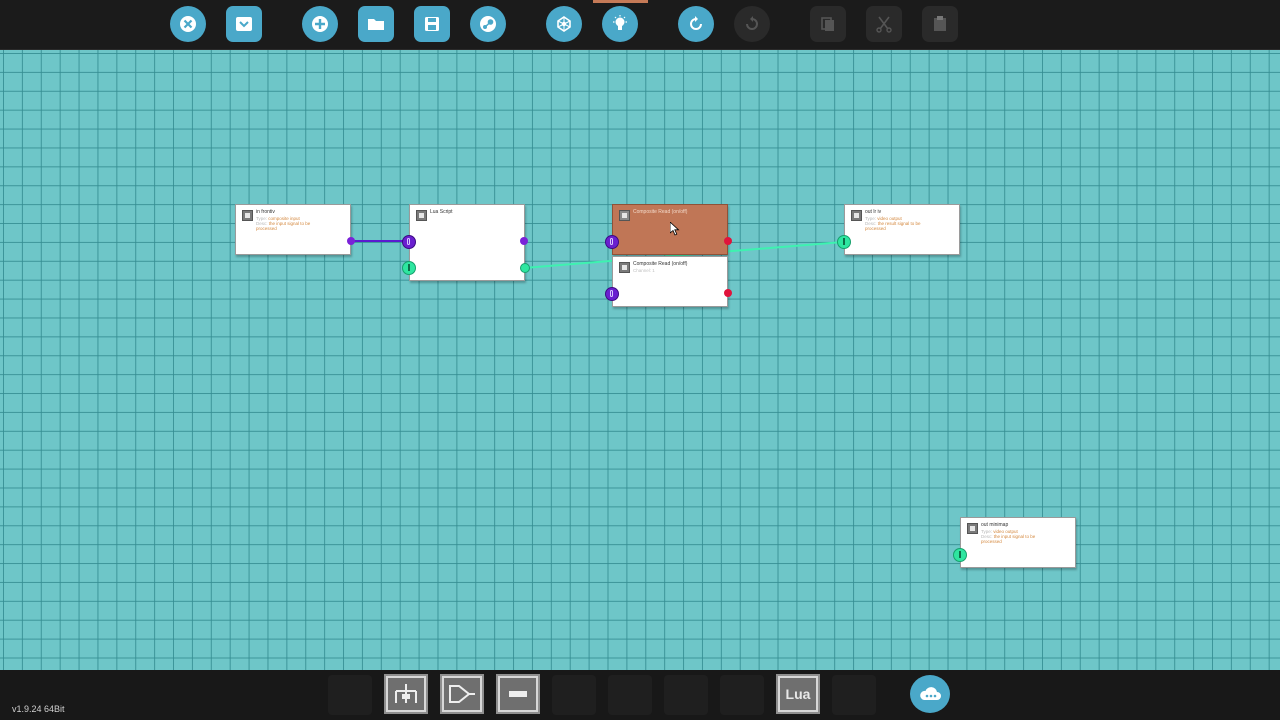  What do you see at coordinates (265, 212) in the screenshot?
I see `node-title: in frontiv` at bounding box center [265, 212].